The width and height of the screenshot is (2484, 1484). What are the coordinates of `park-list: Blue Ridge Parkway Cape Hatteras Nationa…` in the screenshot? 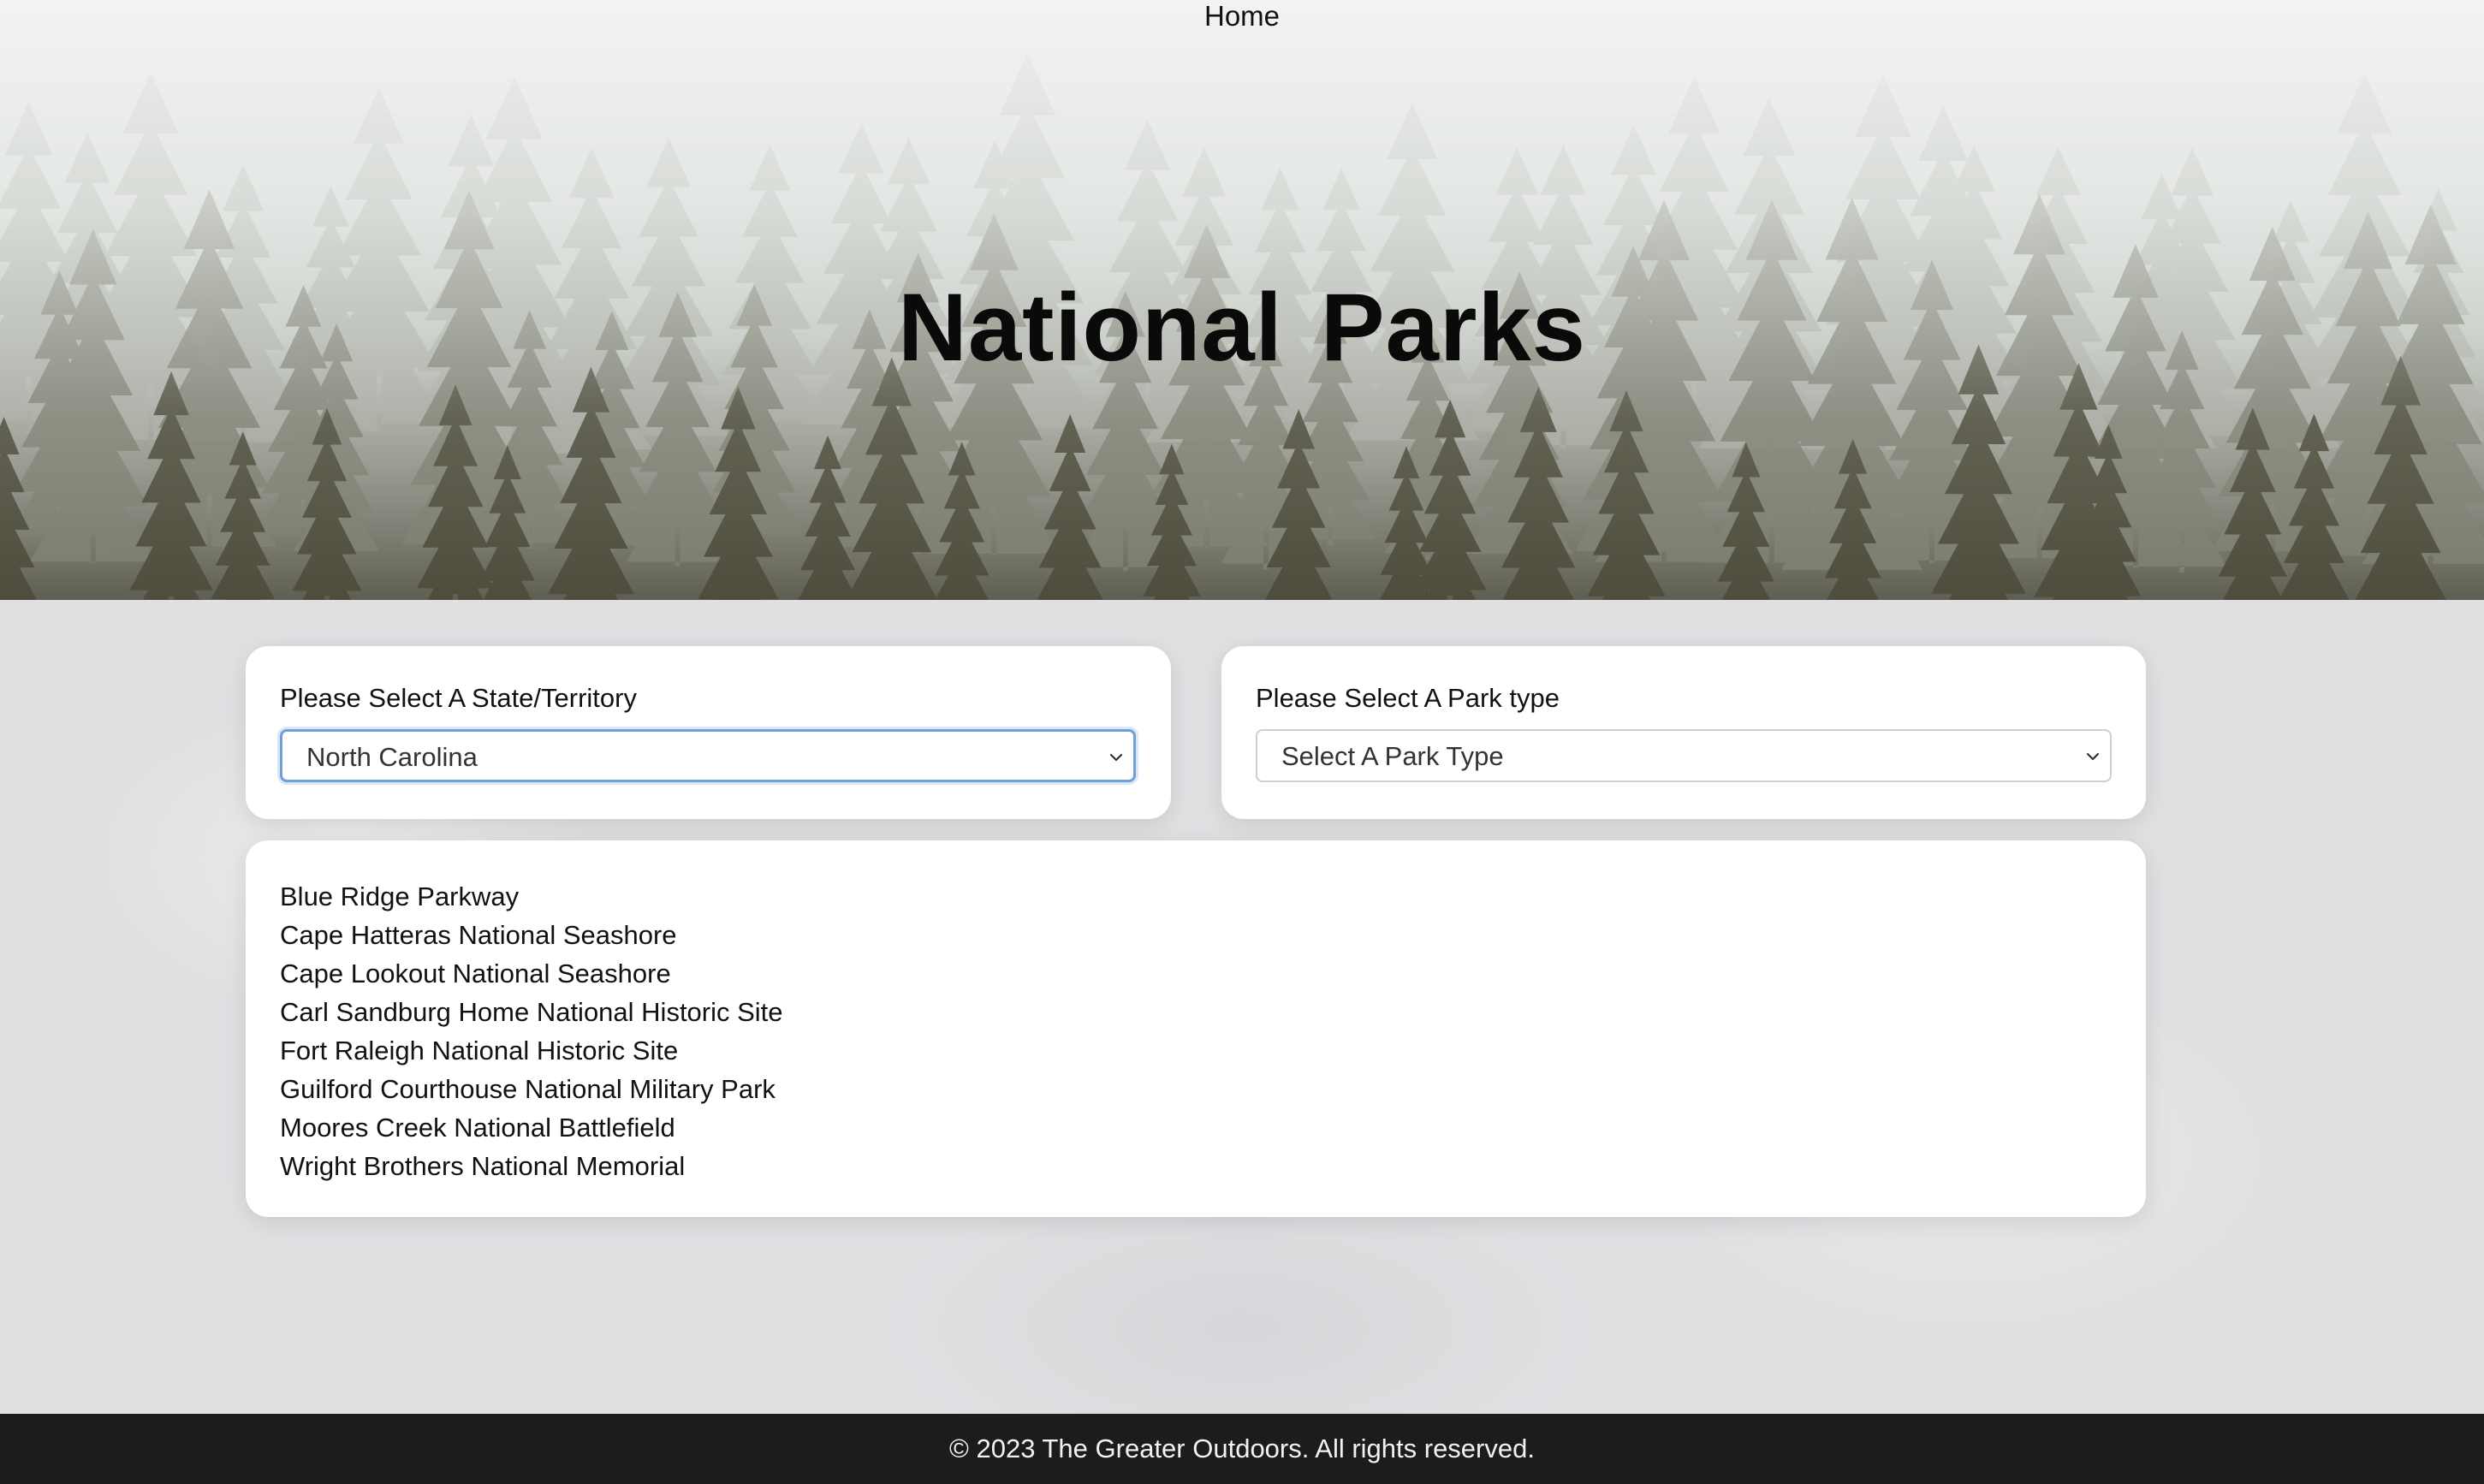 It's located at (531, 1031).